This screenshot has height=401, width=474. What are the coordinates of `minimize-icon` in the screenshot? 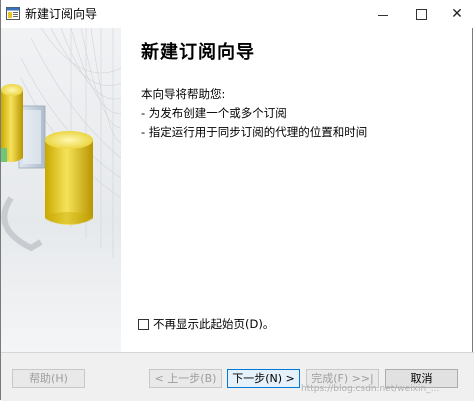 It's located at (383, 15).